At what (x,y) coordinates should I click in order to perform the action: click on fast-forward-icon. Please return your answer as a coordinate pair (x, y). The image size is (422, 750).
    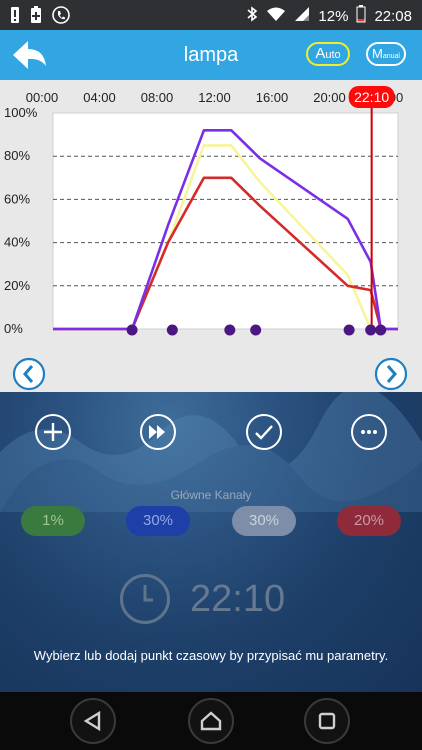
    Looking at the image, I should click on (157, 432).